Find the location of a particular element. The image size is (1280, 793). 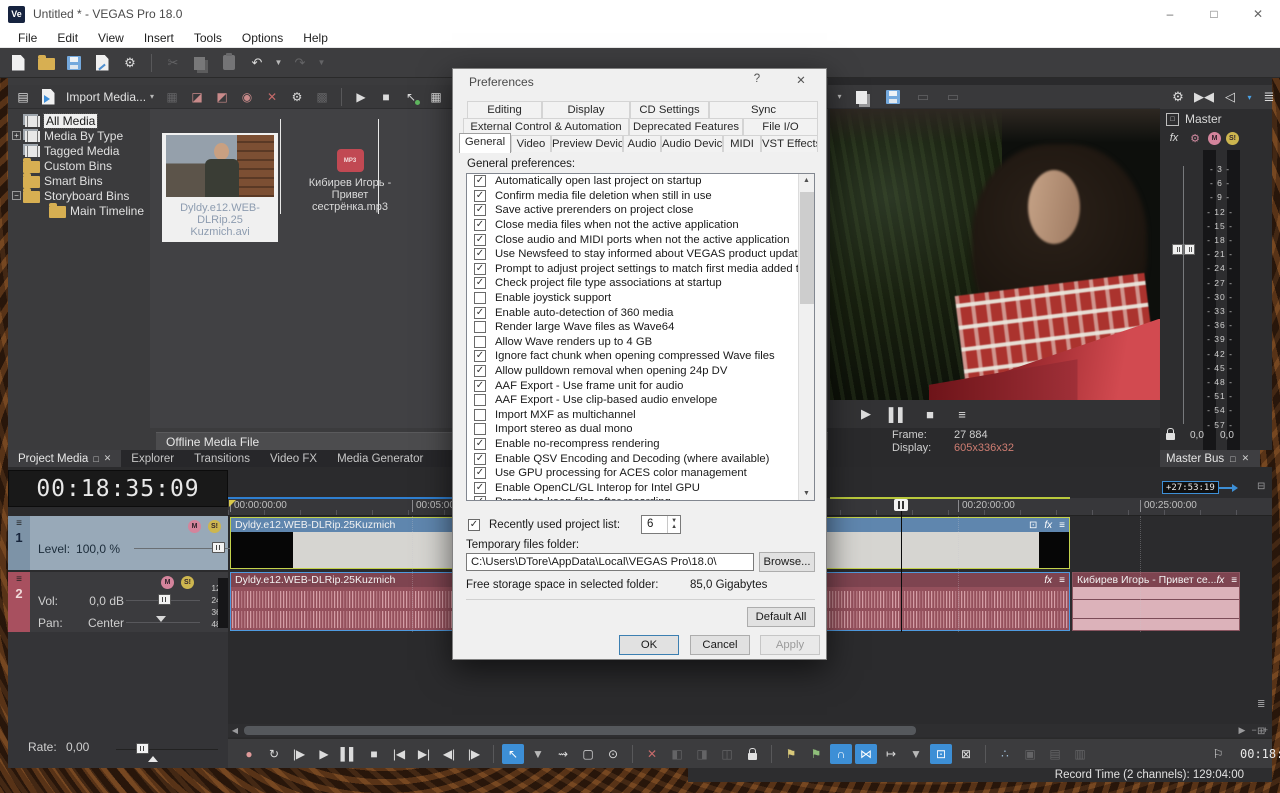

event-fx-icon: fx is located at coordinates (1048, 580).